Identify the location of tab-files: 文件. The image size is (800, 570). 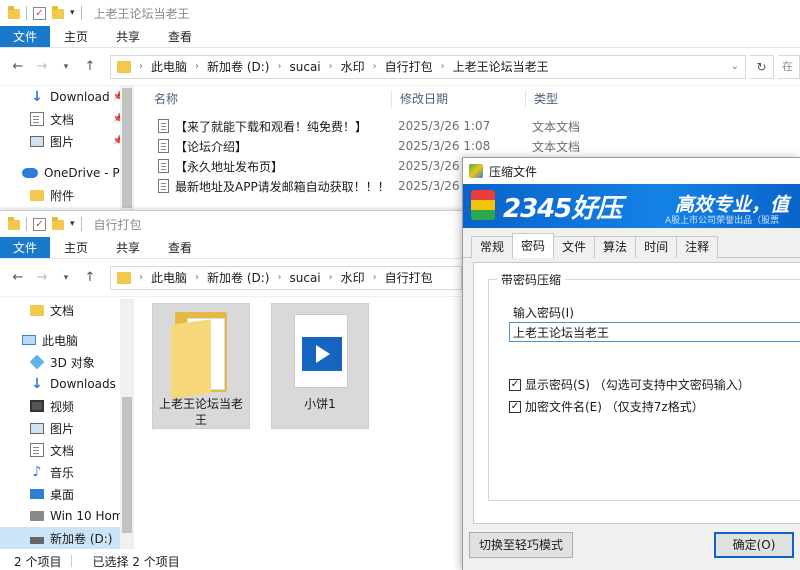
(574, 247).